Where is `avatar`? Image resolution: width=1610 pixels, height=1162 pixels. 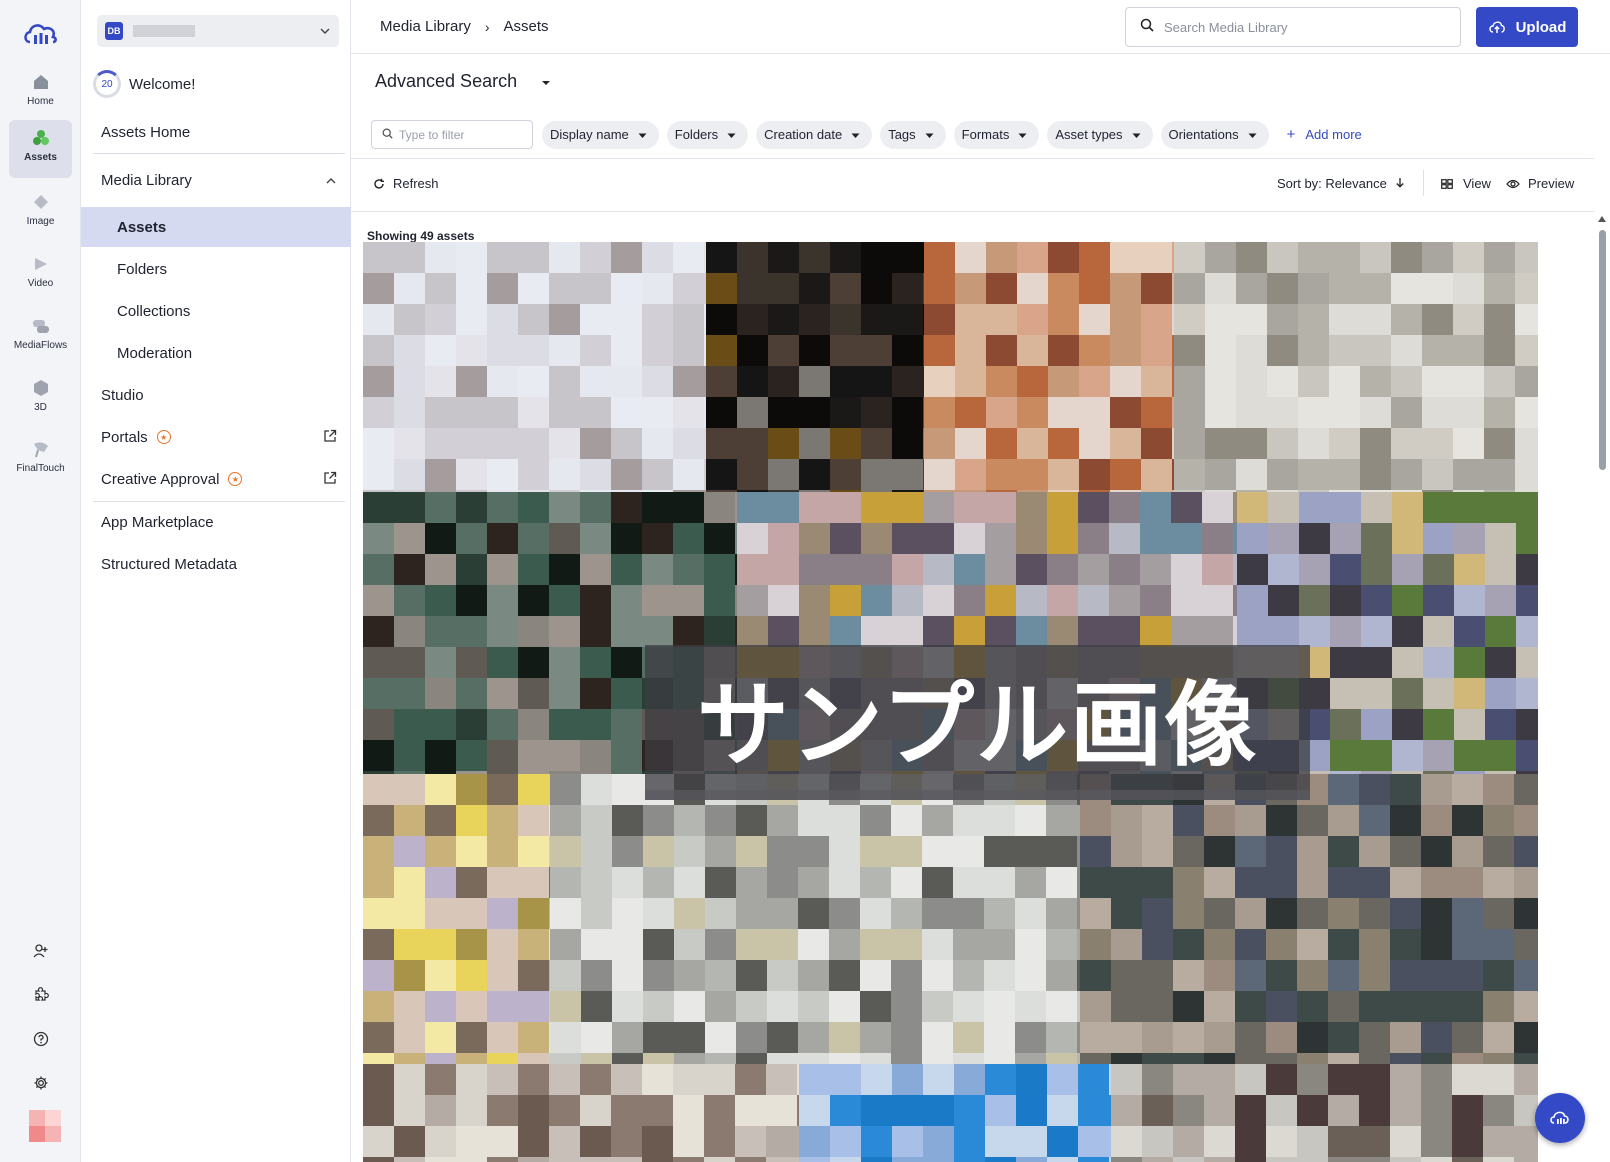 avatar is located at coordinates (45, 1126).